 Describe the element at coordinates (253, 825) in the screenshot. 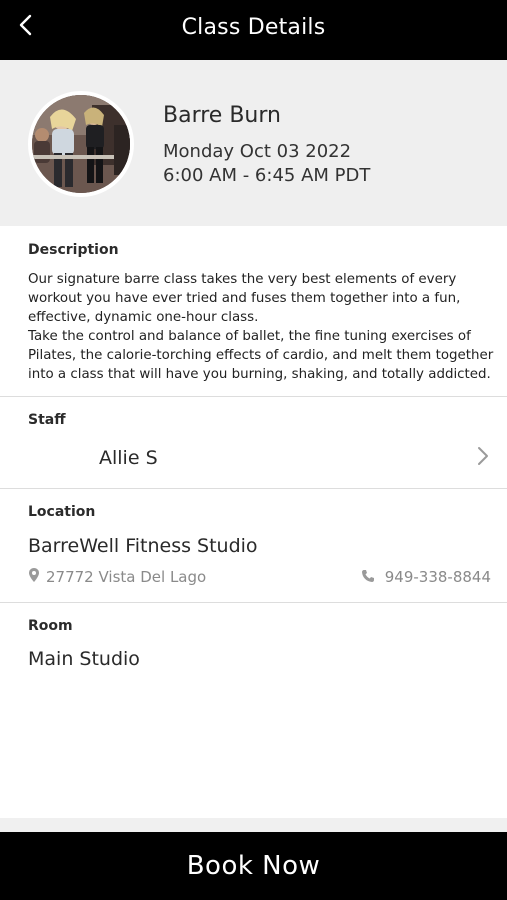

I see `footer-spacer` at that location.